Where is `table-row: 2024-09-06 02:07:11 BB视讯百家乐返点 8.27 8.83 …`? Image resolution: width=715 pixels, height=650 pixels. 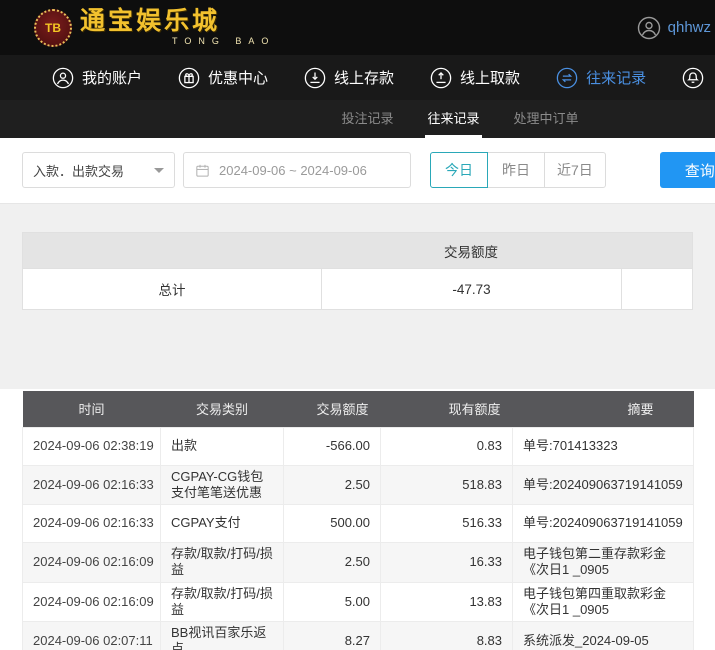 table-row: 2024-09-06 02:07:11 BB视讯百家乐返点 8.27 8.83 … is located at coordinates (358, 635).